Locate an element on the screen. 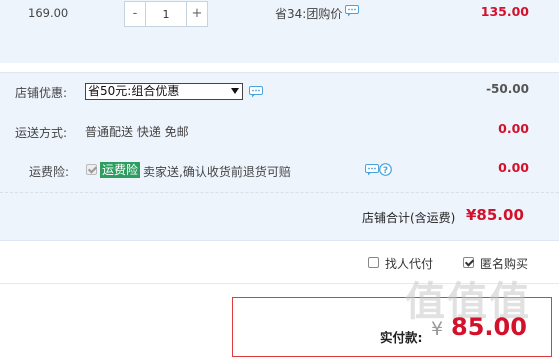  help-icon: ? is located at coordinates (385, 169).